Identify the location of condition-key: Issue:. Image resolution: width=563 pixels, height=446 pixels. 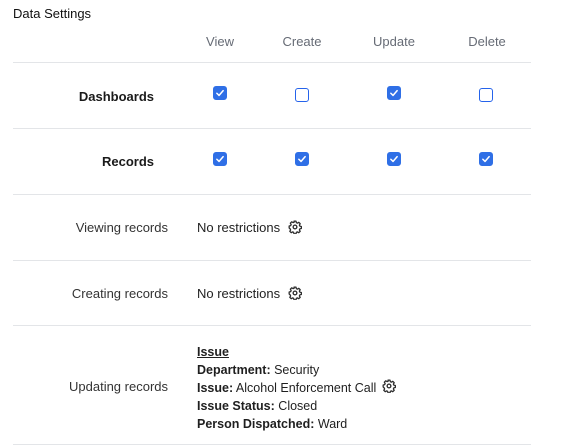
(215, 388).